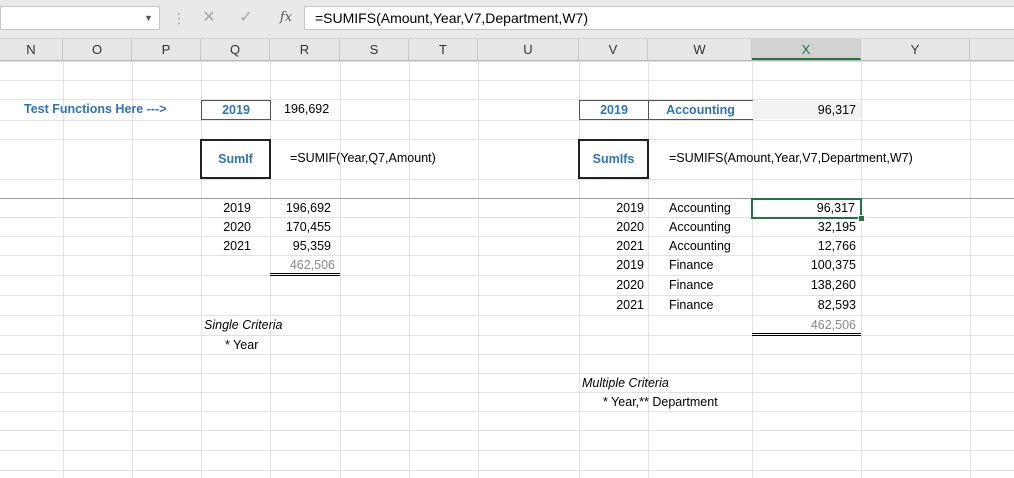 This screenshot has width=1014, height=478. What do you see at coordinates (614, 110) in the screenshot?
I see `sumifs-year-input: 2019` at bounding box center [614, 110].